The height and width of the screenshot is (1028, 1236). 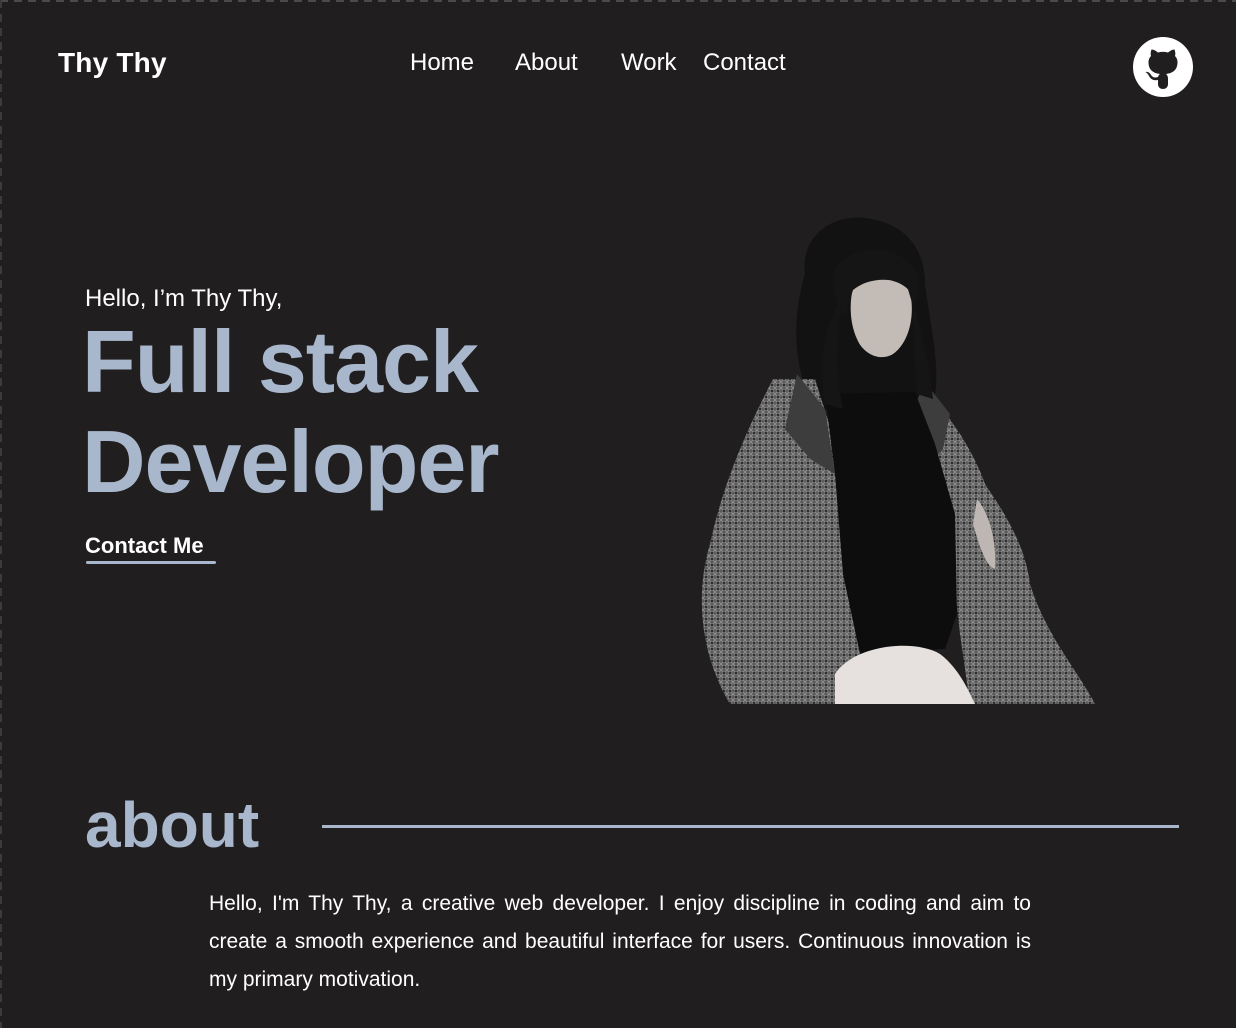 What do you see at coordinates (151, 562) in the screenshot?
I see `contact-me-underline` at bounding box center [151, 562].